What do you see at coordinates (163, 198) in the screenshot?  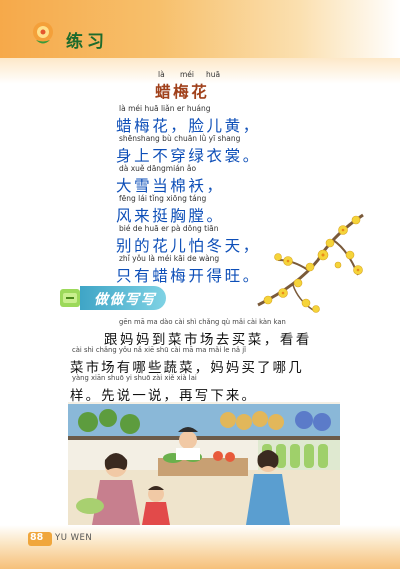 I see `poem-line-4-pinyin: fēng lái tǐng xiōng táng` at bounding box center [163, 198].